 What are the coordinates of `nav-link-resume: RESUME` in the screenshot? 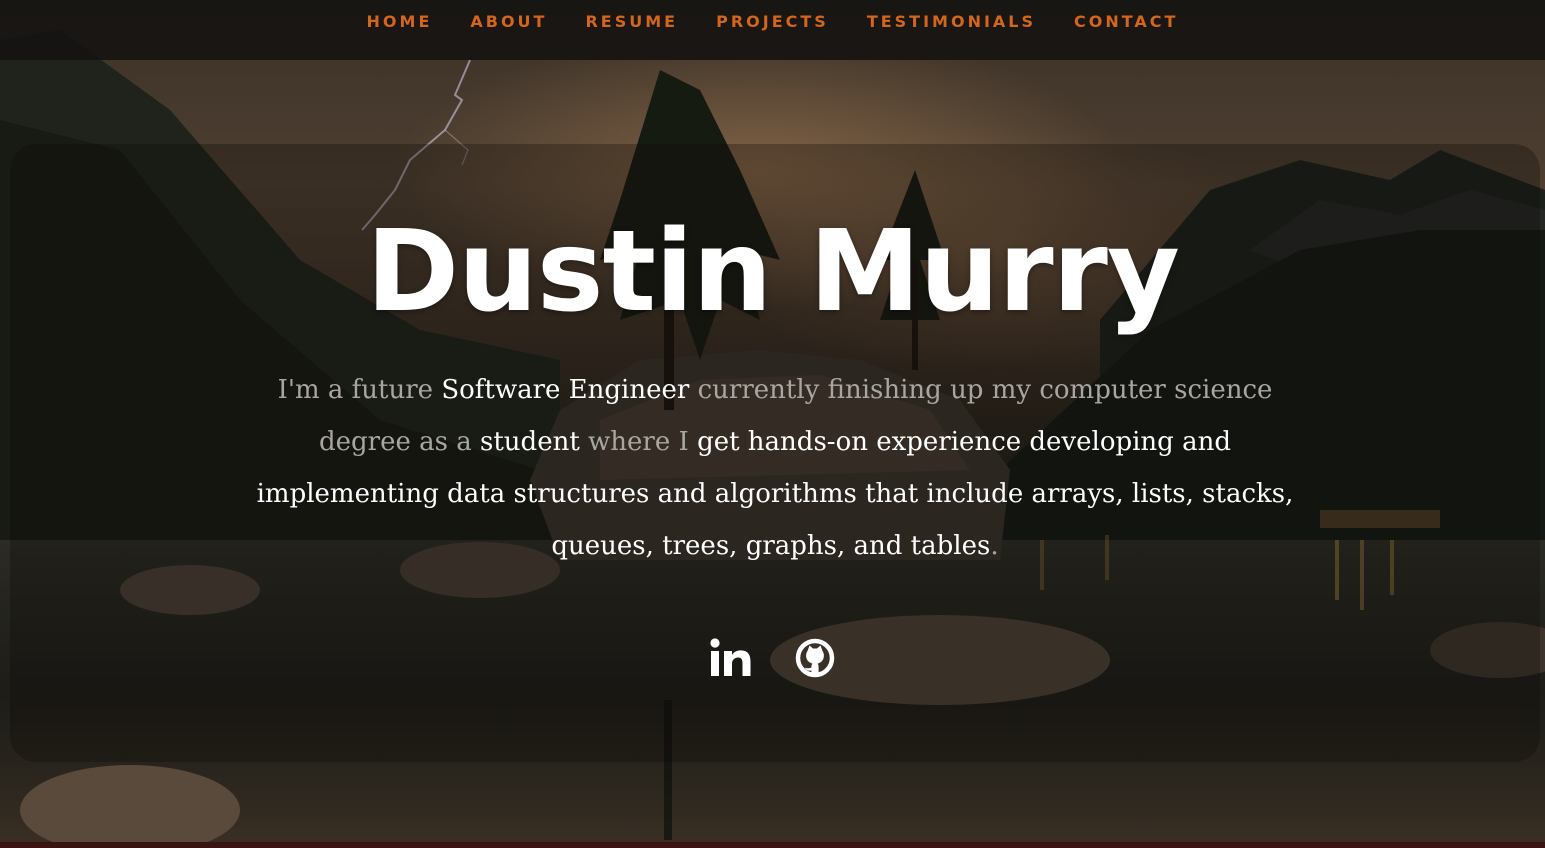 It's located at (631, 21).